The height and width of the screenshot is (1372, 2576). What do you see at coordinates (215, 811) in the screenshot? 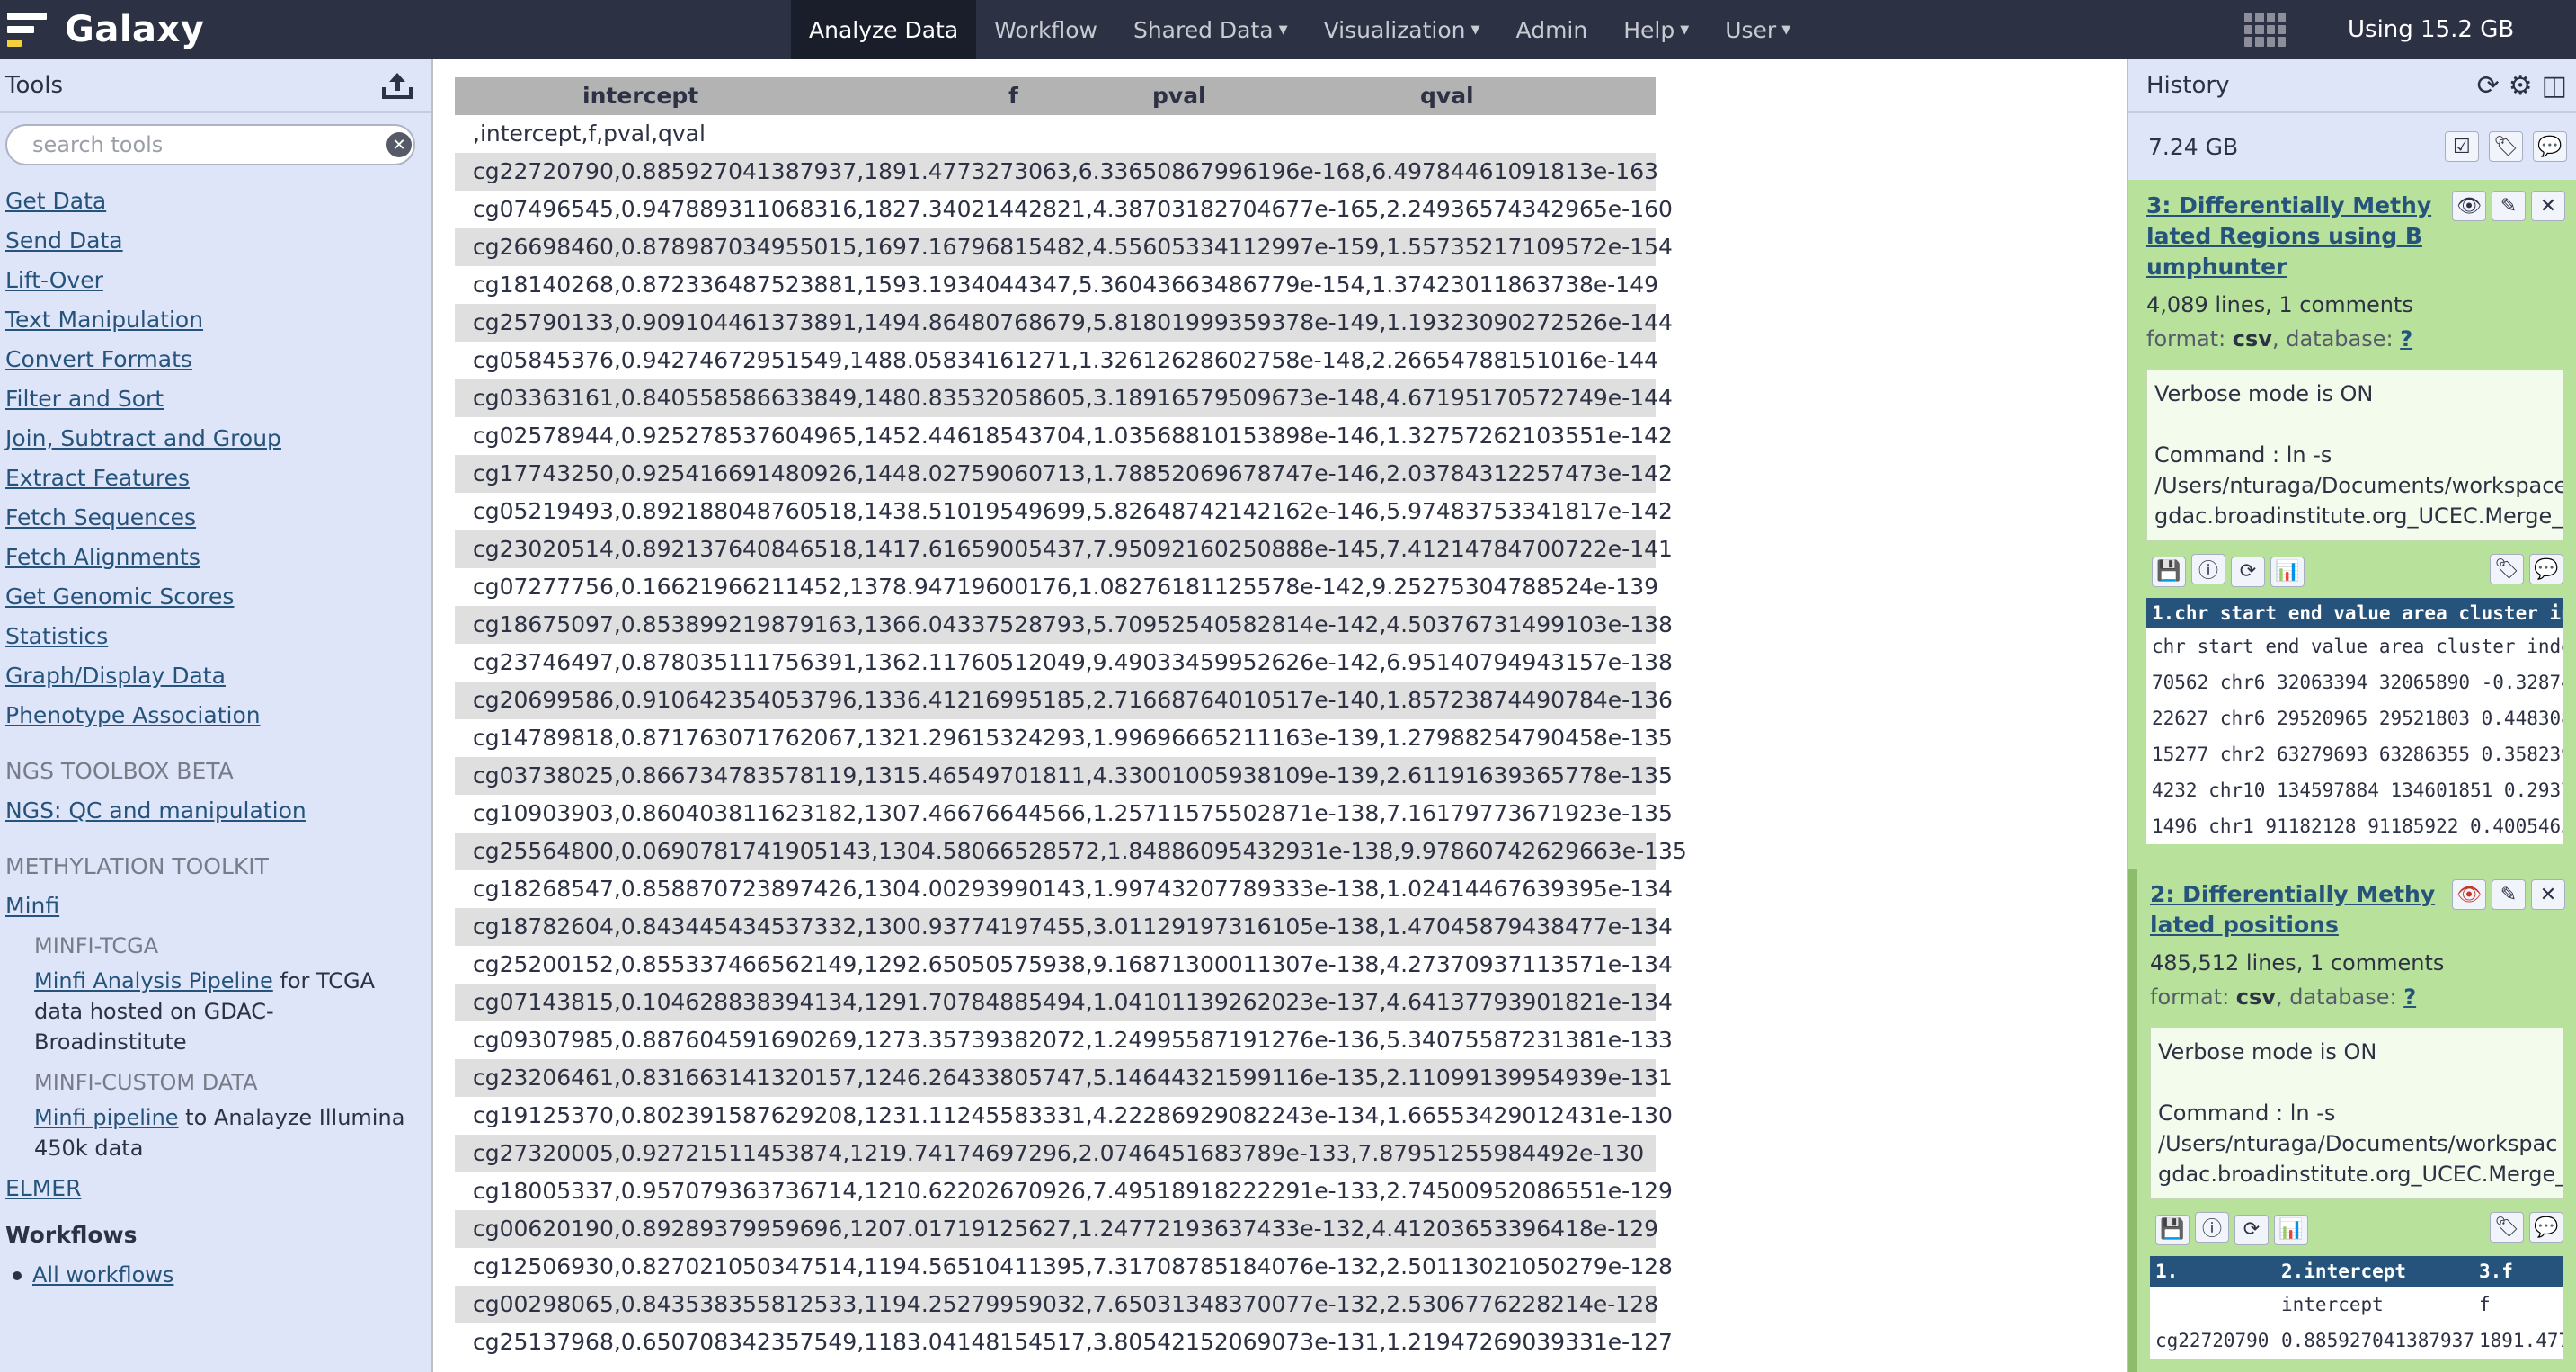
I see `tool-section-ngs-qc: NGS: QC and manipulation` at bounding box center [215, 811].